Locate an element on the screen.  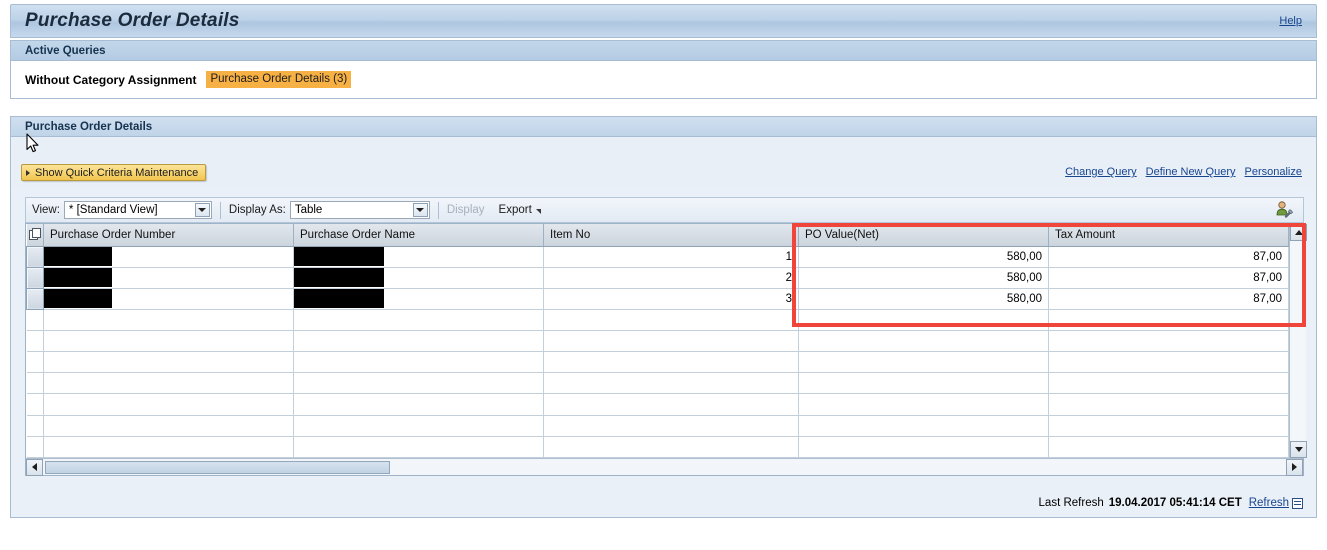
expand-triangle-icon is located at coordinates (28, 172).